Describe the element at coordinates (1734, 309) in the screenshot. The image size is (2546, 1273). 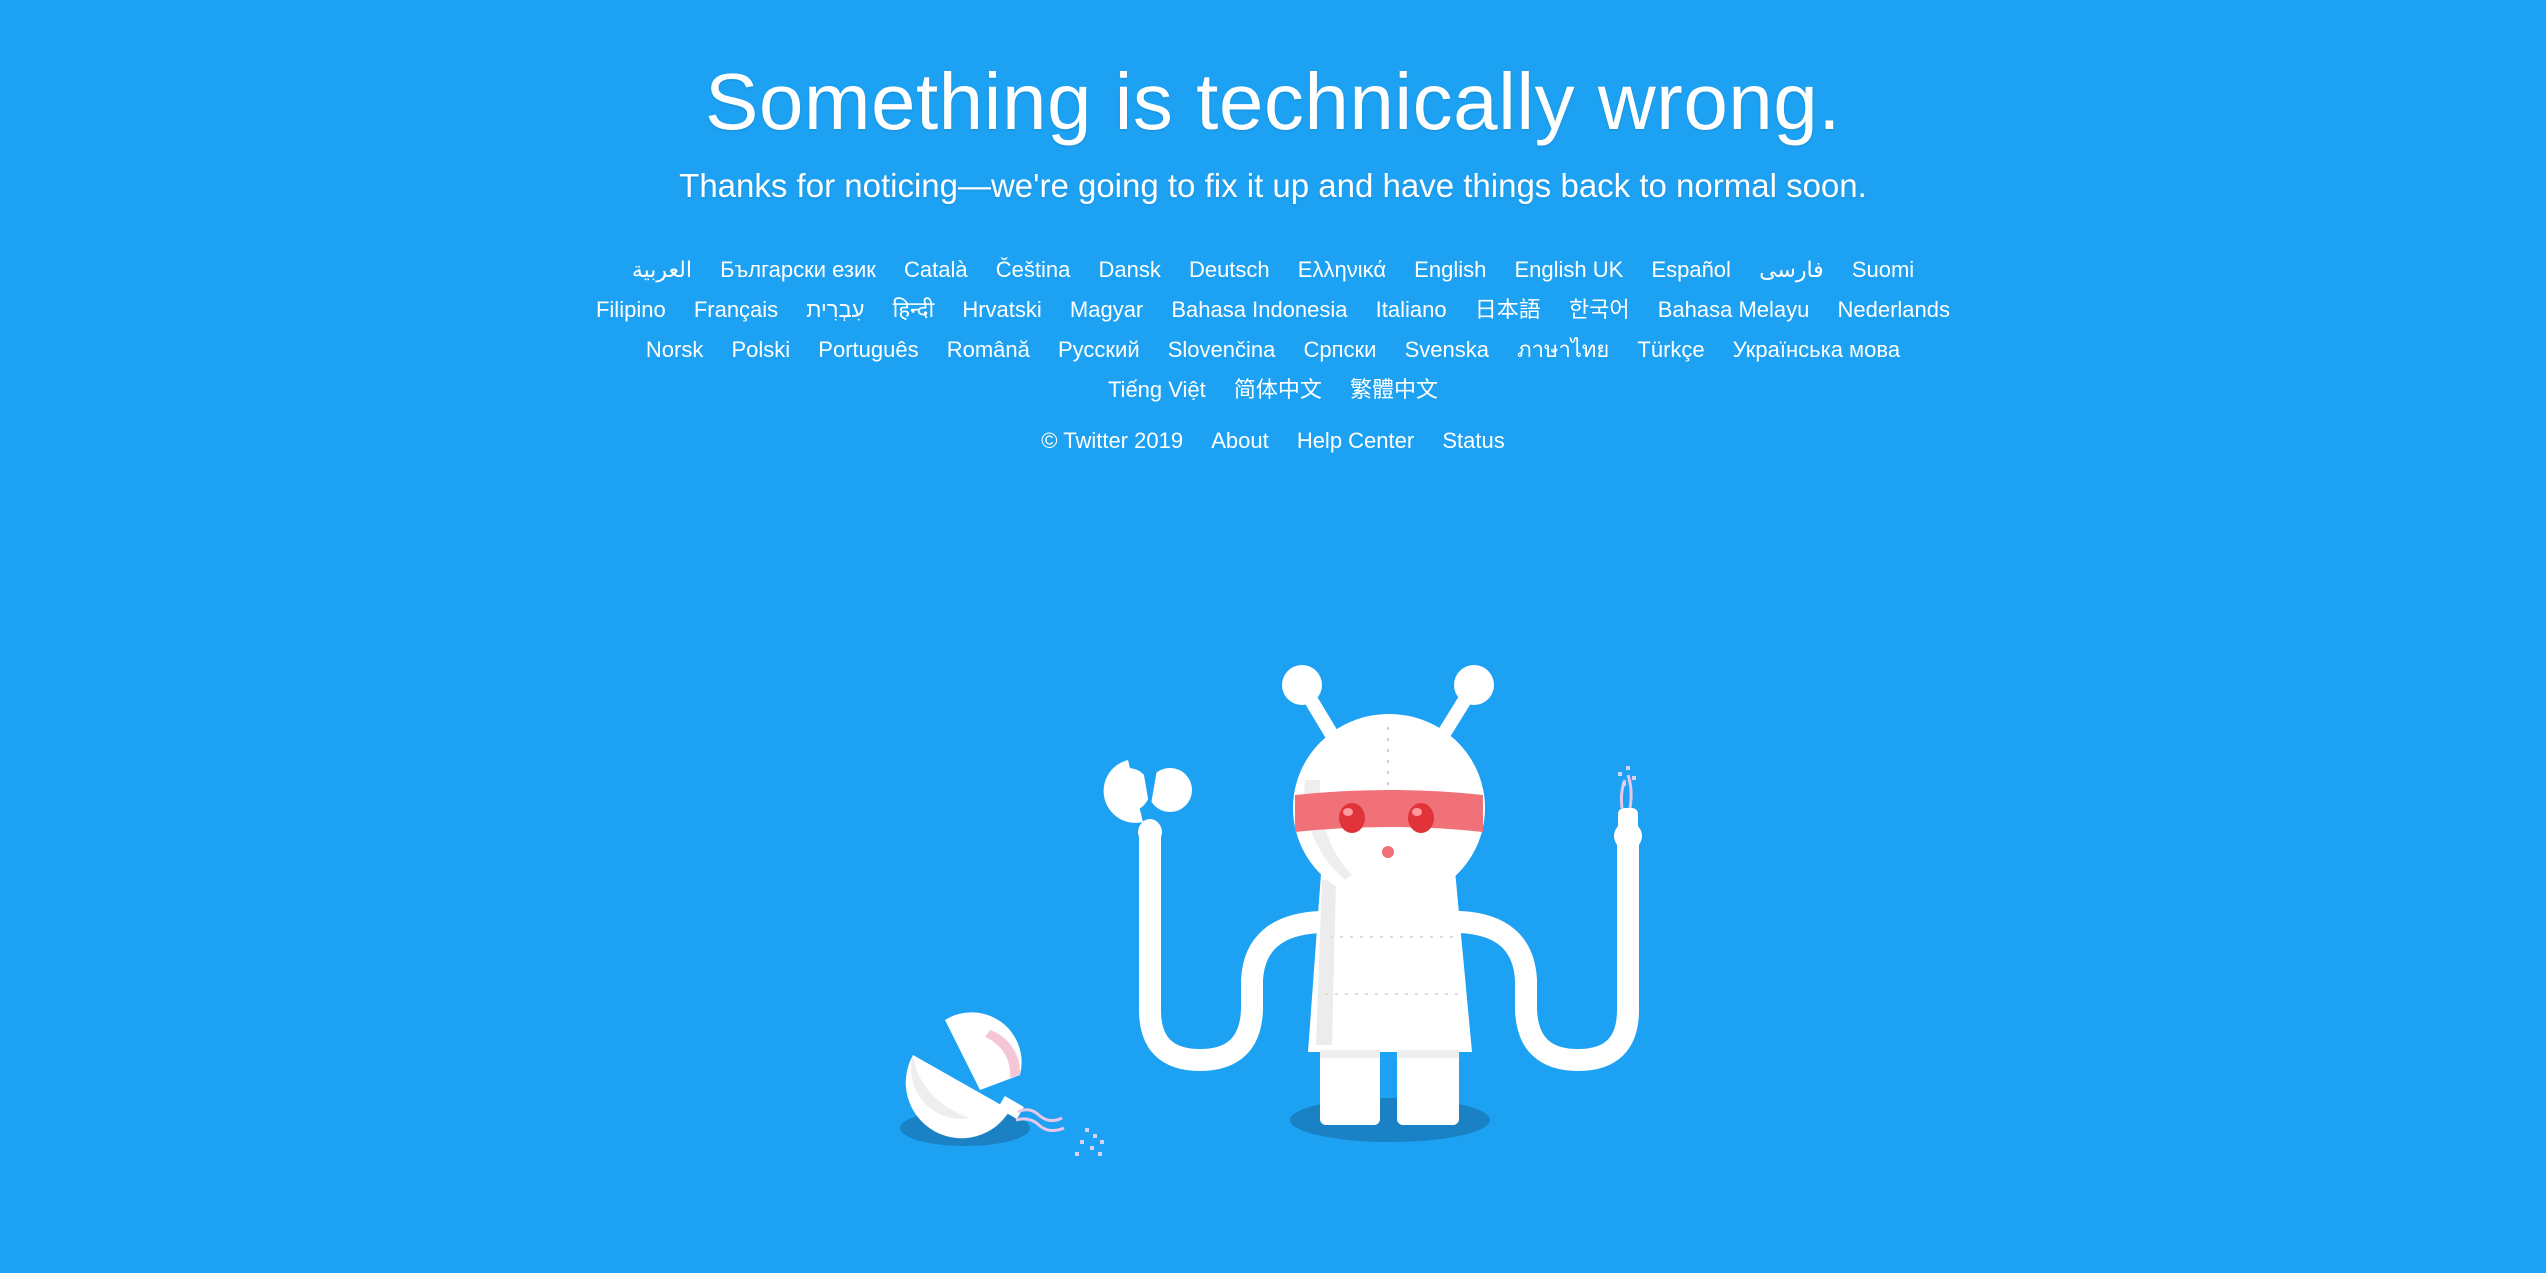
I see `language-link: Bahasa Melayu` at that location.